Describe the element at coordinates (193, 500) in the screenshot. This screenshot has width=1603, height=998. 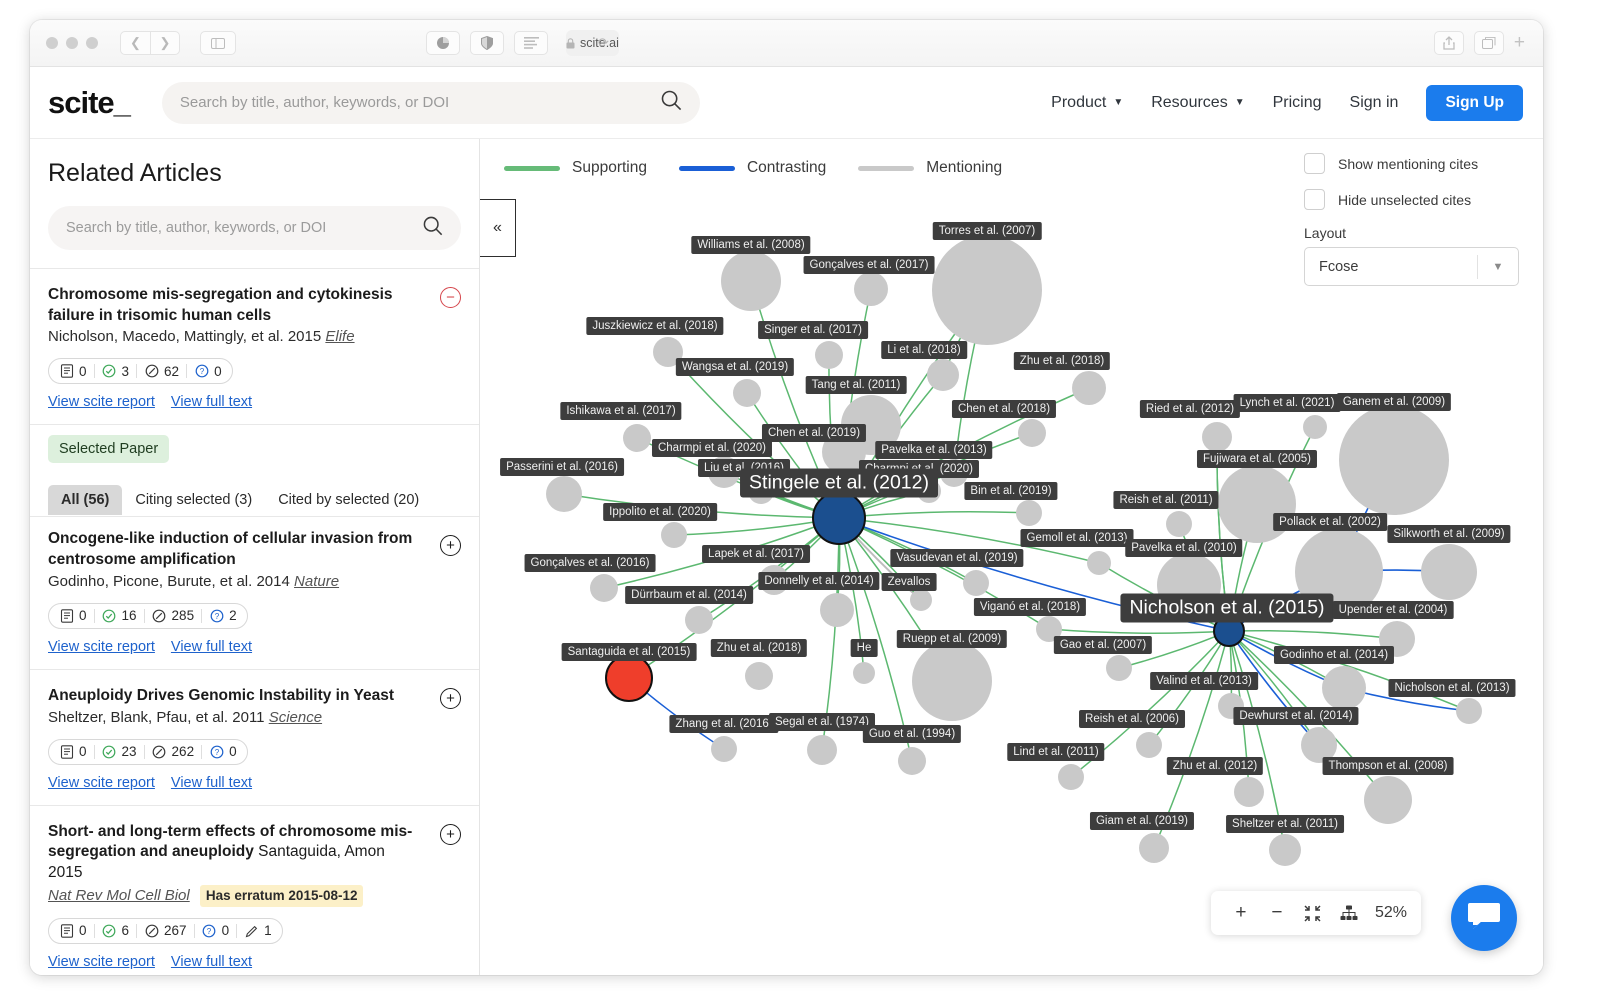
I see `tab-citing-selected: Citing selected (3)` at that location.